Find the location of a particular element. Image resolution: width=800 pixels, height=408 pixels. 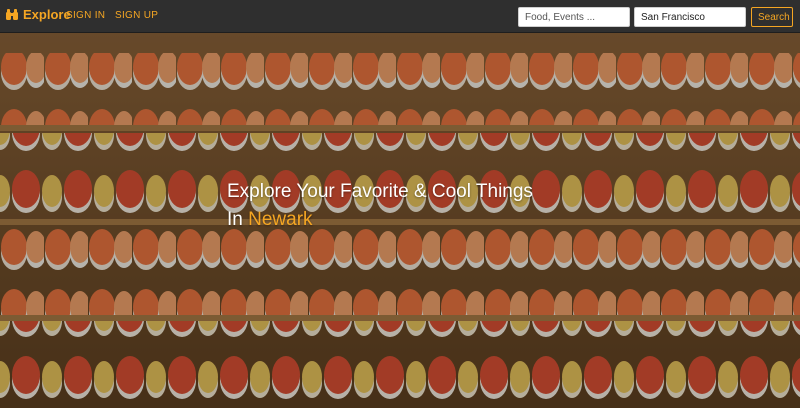

headline-line2: In Newark is located at coordinates (380, 220).